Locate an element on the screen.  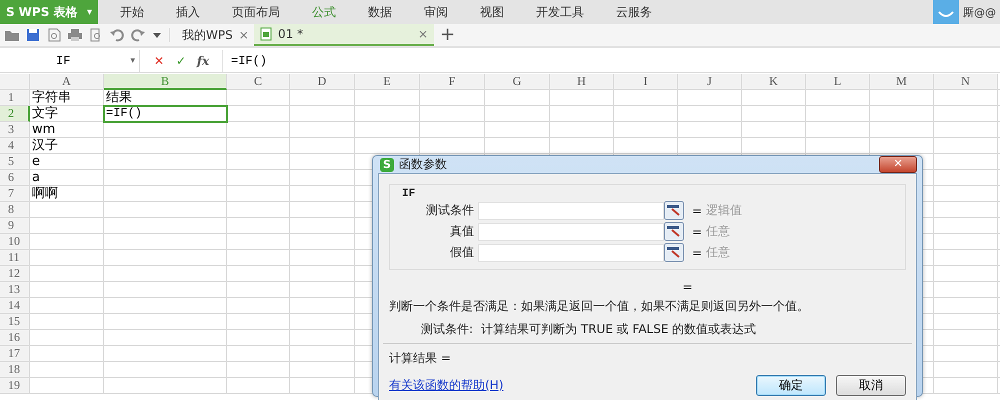
column-header: I is located at coordinates (646, 82).